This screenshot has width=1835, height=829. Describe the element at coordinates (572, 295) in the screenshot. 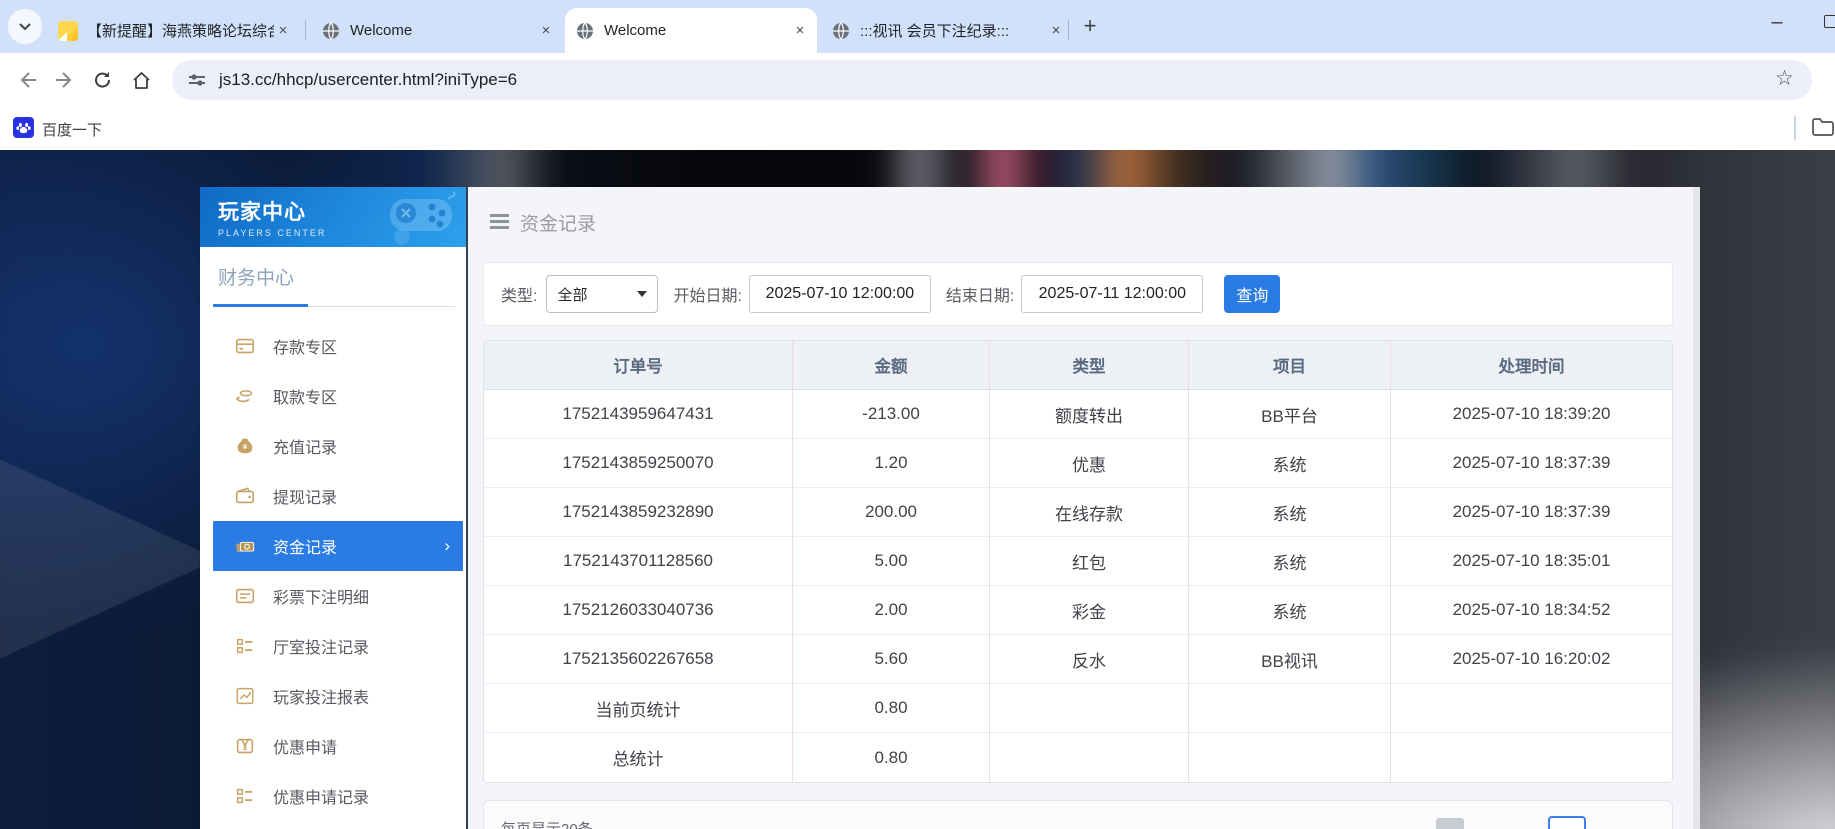

I see `type-select-value: 全部` at that location.